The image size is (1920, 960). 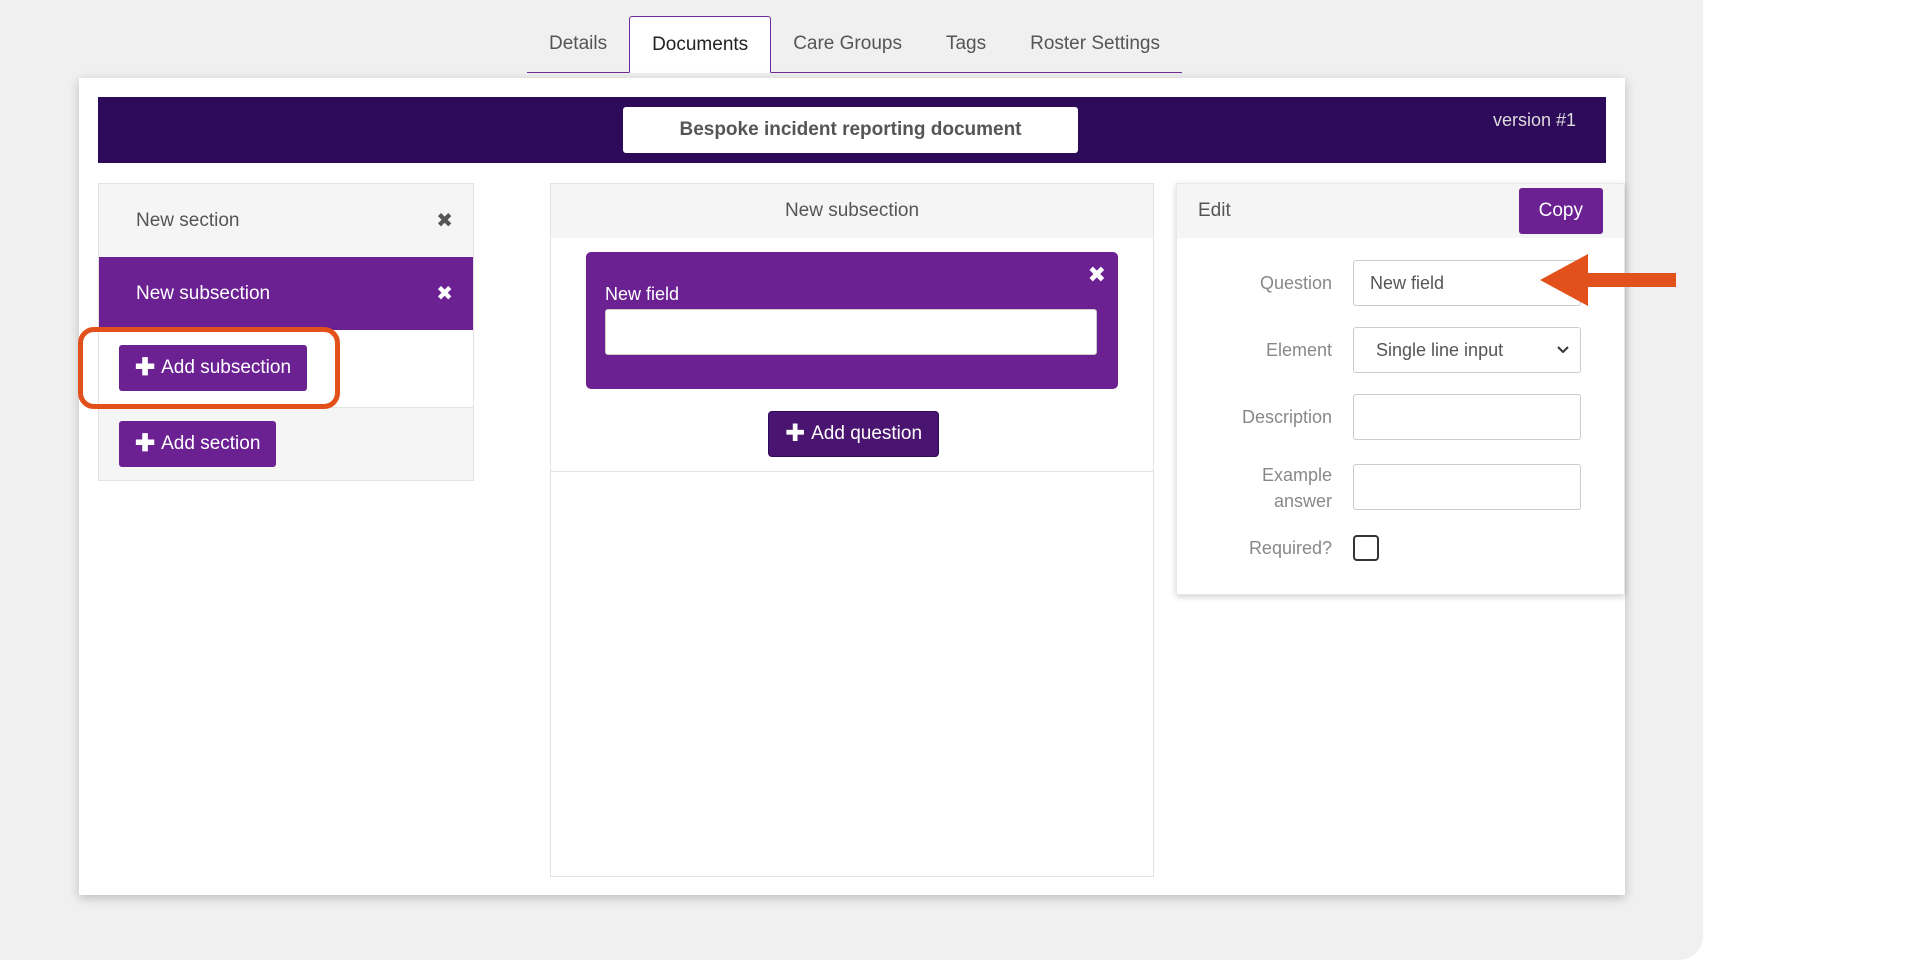 What do you see at coordinates (1366, 548) in the screenshot?
I see `required-checkbox` at bounding box center [1366, 548].